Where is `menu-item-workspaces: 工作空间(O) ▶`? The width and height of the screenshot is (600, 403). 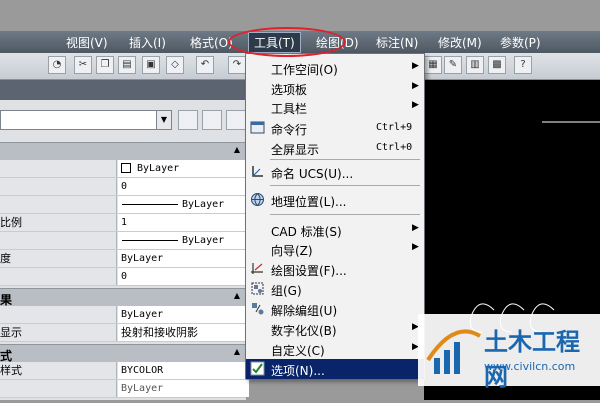
menu-item-workspaces: 工作空间(O) ▶ is located at coordinates (335, 68).